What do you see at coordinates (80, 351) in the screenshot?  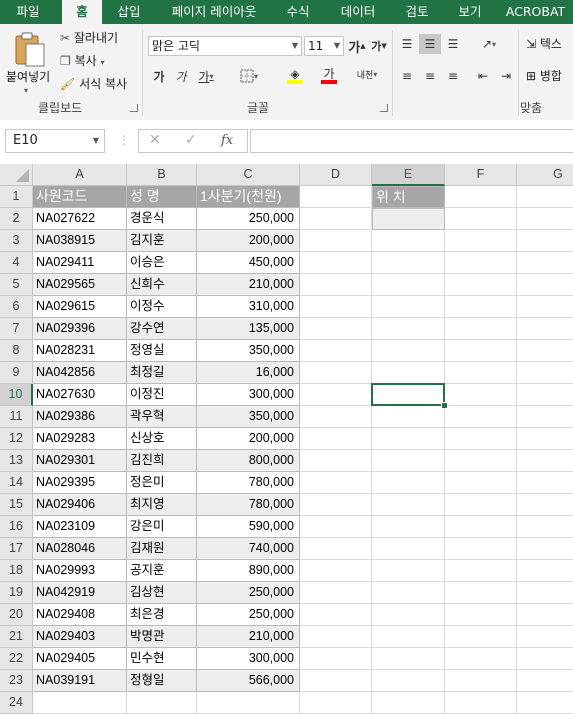 I see `table-cell: NA028231` at bounding box center [80, 351].